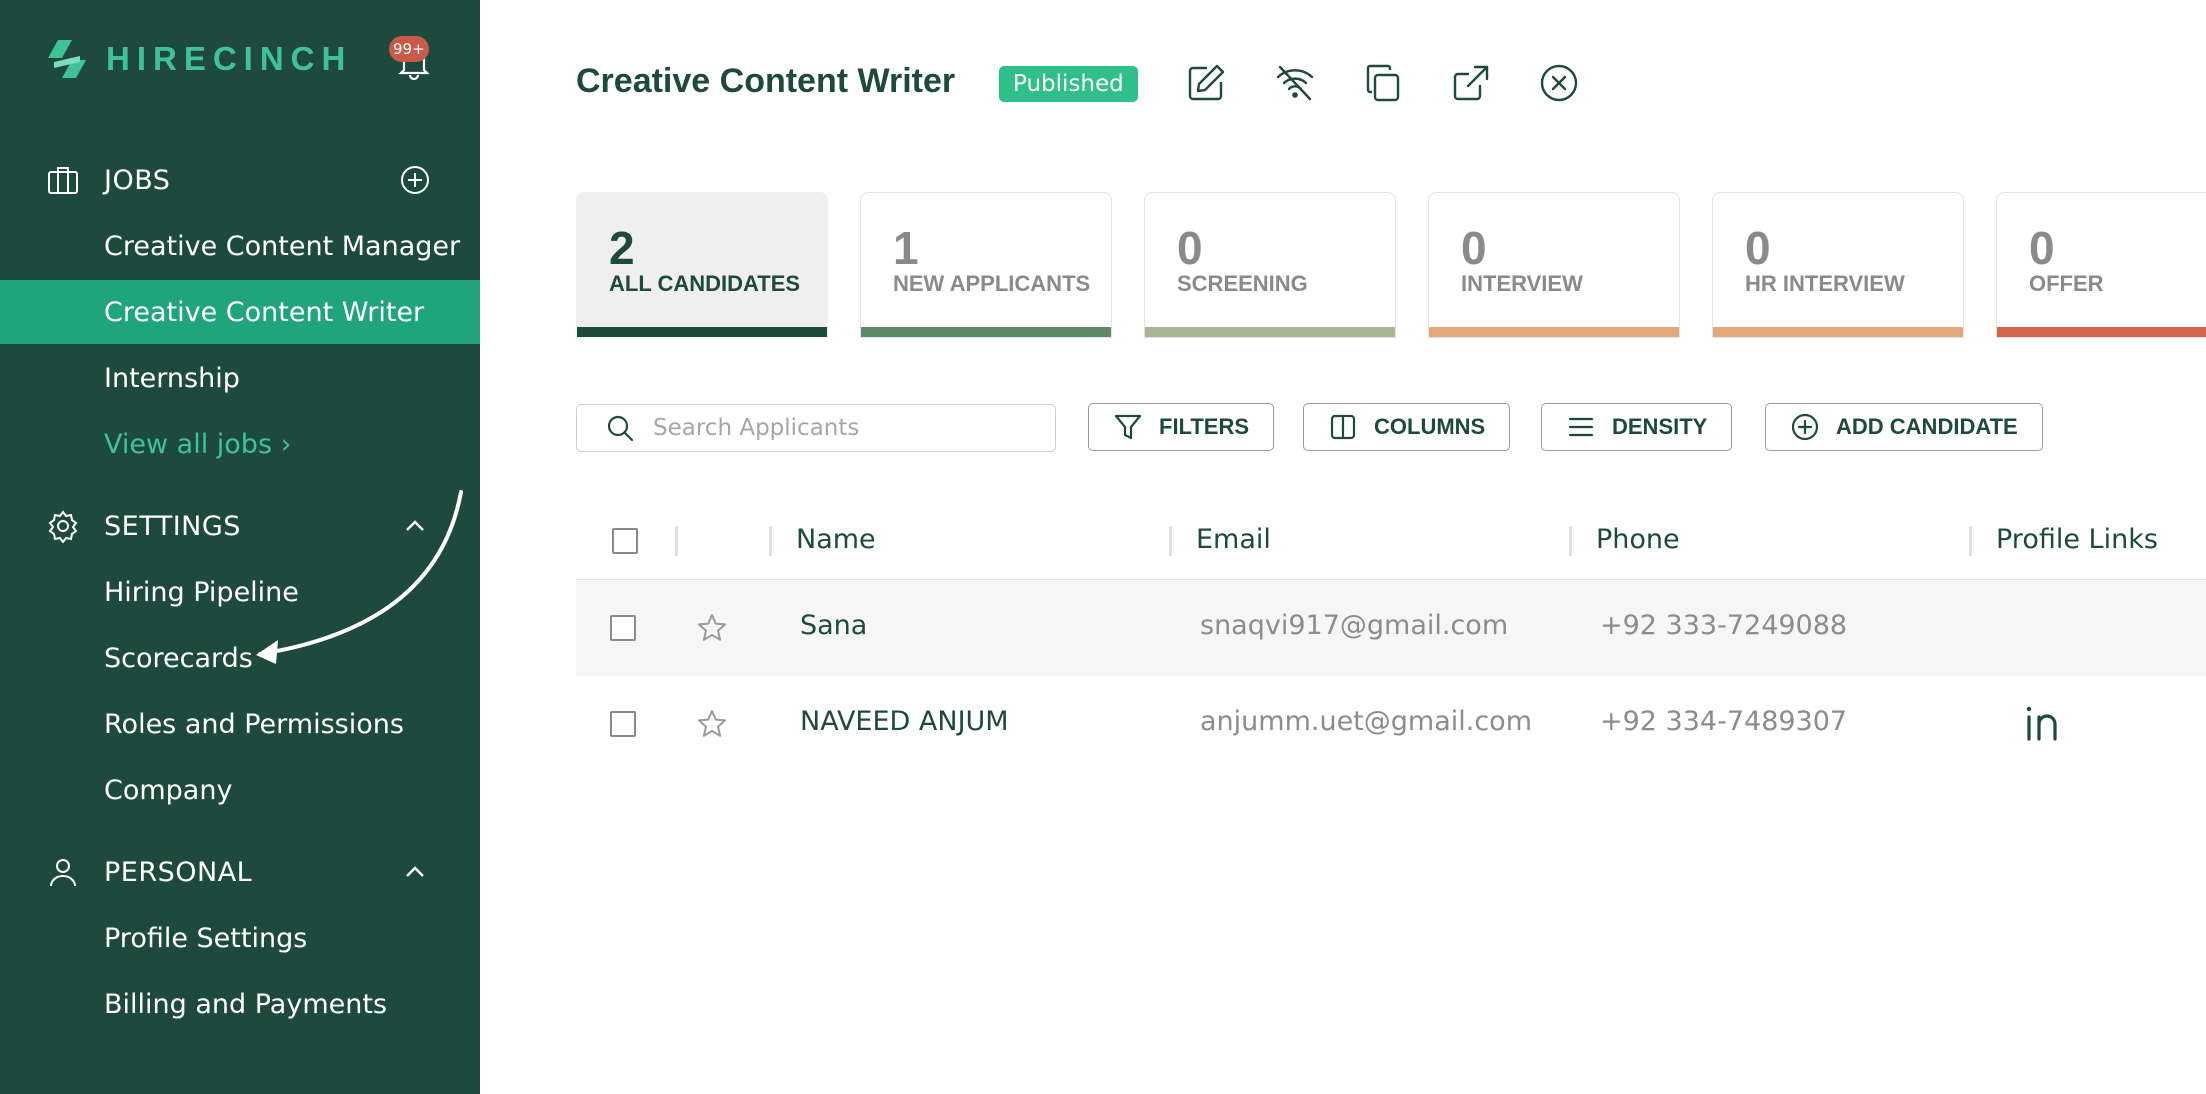 This screenshot has height=1094, width=2206. I want to click on briefcase-icon, so click(63, 180).